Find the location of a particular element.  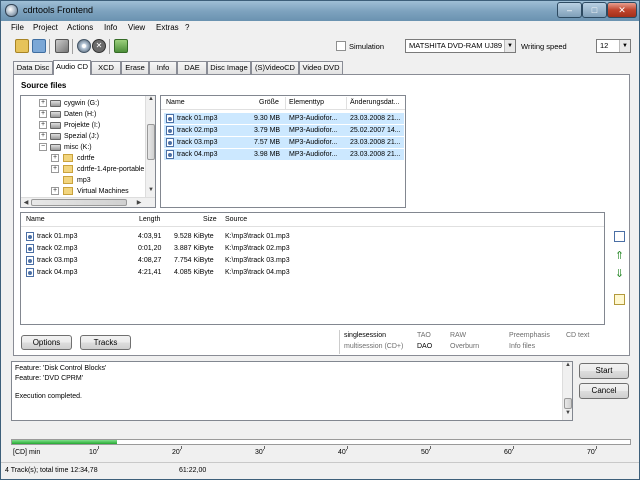

burn-disc-icon is located at coordinates (84, 46).